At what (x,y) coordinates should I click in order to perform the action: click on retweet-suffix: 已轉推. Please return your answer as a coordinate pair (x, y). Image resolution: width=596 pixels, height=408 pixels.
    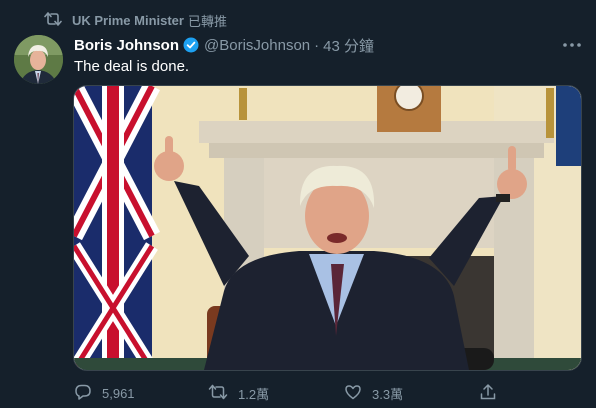
    Looking at the image, I should click on (207, 21).